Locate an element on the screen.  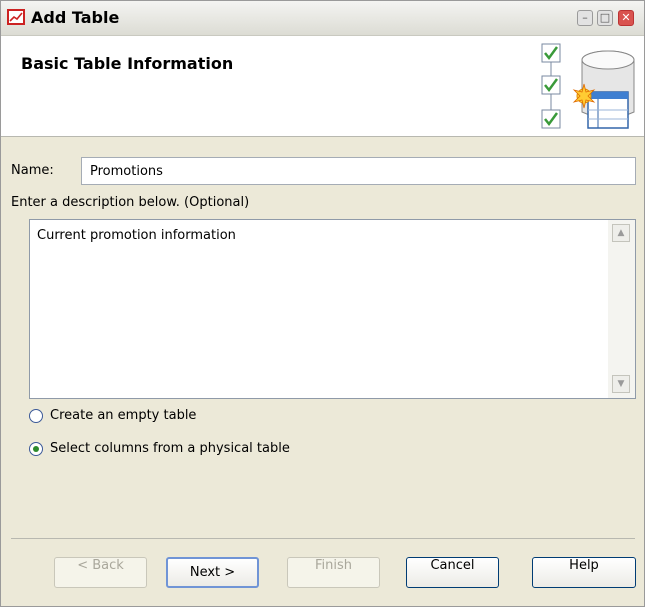
back-button: < Back is located at coordinates (100, 572).